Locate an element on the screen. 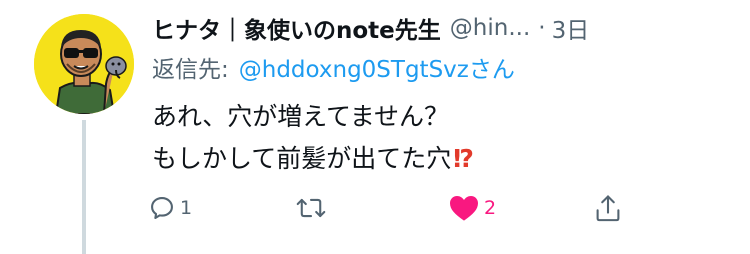 This screenshot has width=750, height=254. tweet-text-line-1: あれ、穴が増えてません？ is located at coordinates (301, 116).